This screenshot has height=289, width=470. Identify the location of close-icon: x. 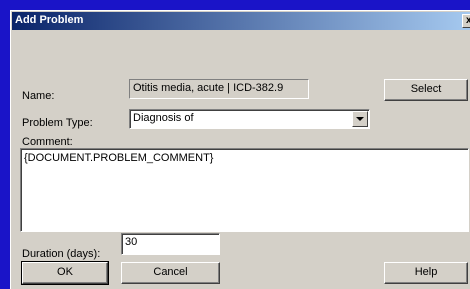
(468, 20).